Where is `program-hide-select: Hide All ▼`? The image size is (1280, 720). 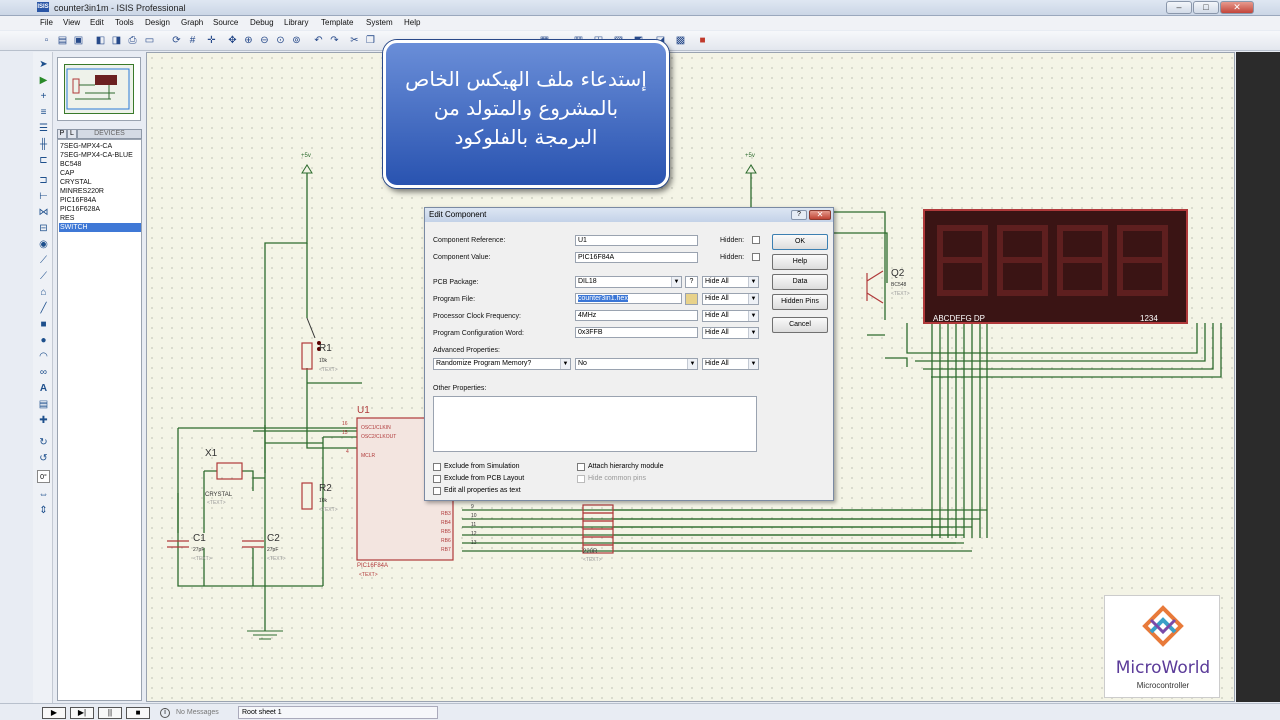 program-hide-select: Hide All ▼ is located at coordinates (730, 299).